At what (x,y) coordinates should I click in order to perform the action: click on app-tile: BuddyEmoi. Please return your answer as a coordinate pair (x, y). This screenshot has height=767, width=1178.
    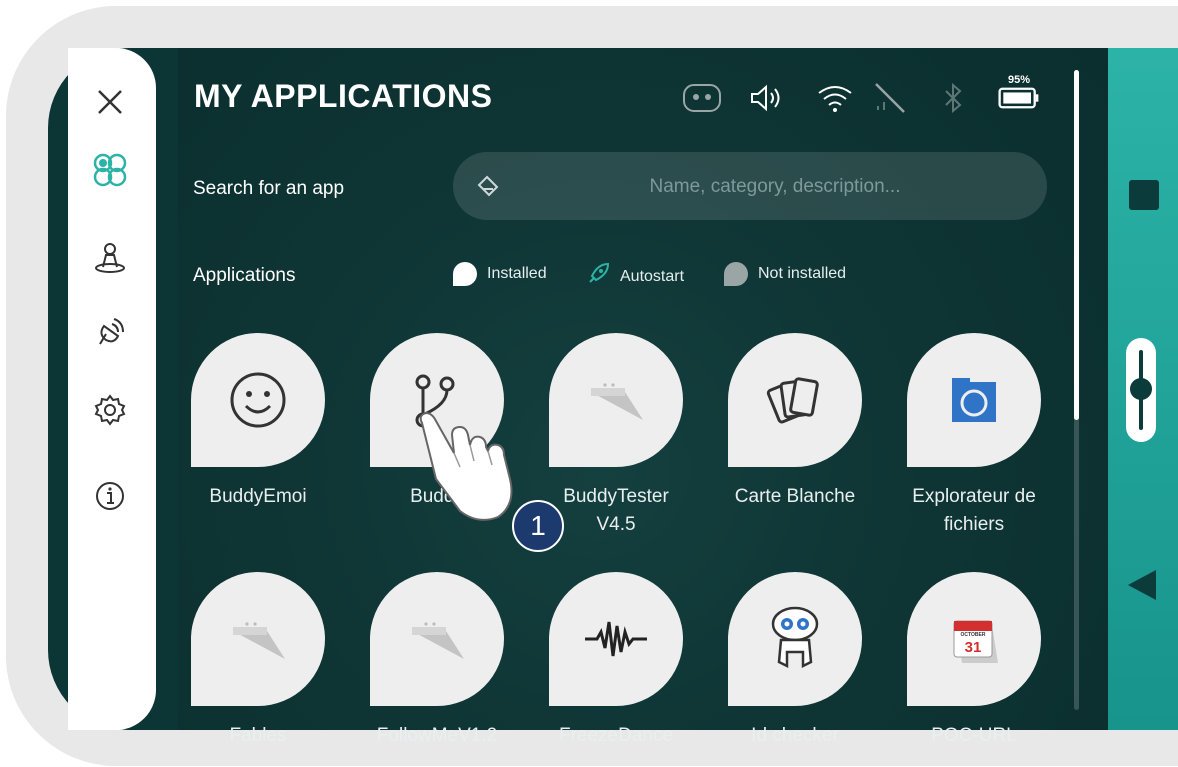
    Looking at the image, I should click on (258, 422).